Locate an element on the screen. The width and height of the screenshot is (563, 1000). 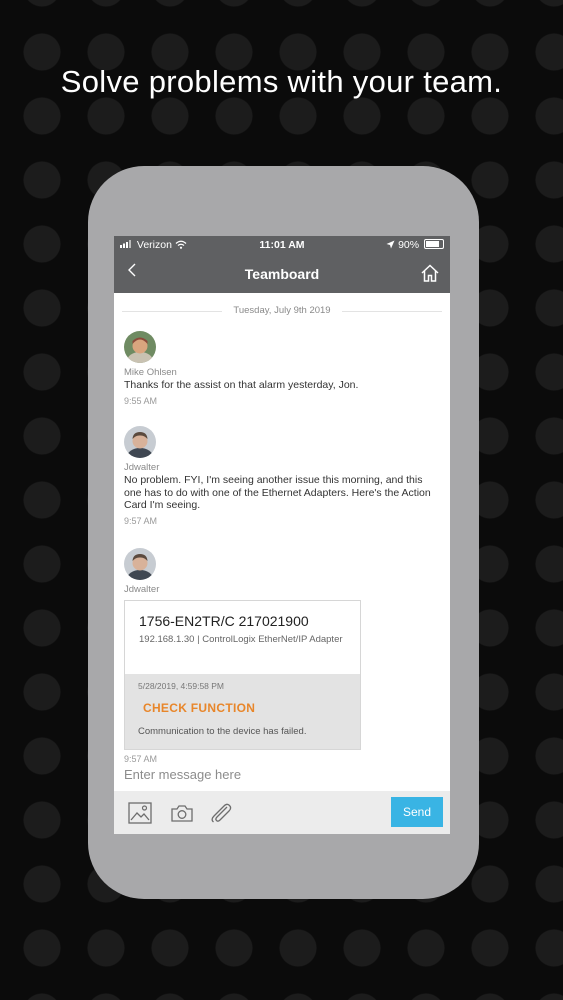
attach-button is located at coordinates (221, 813).